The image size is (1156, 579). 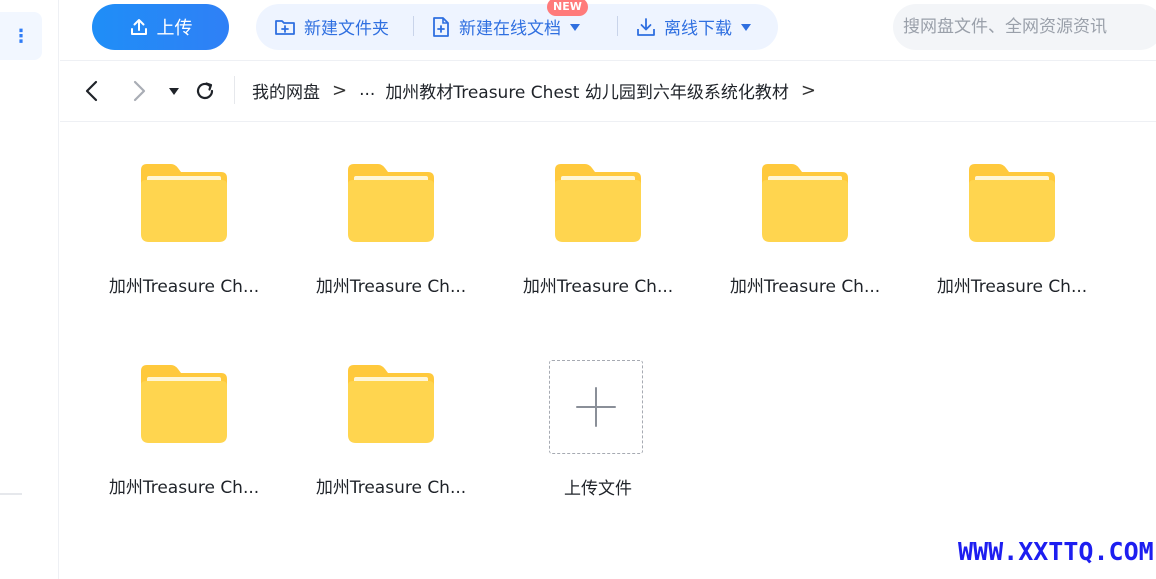 I want to click on upload-file-box, so click(x=596, y=407).